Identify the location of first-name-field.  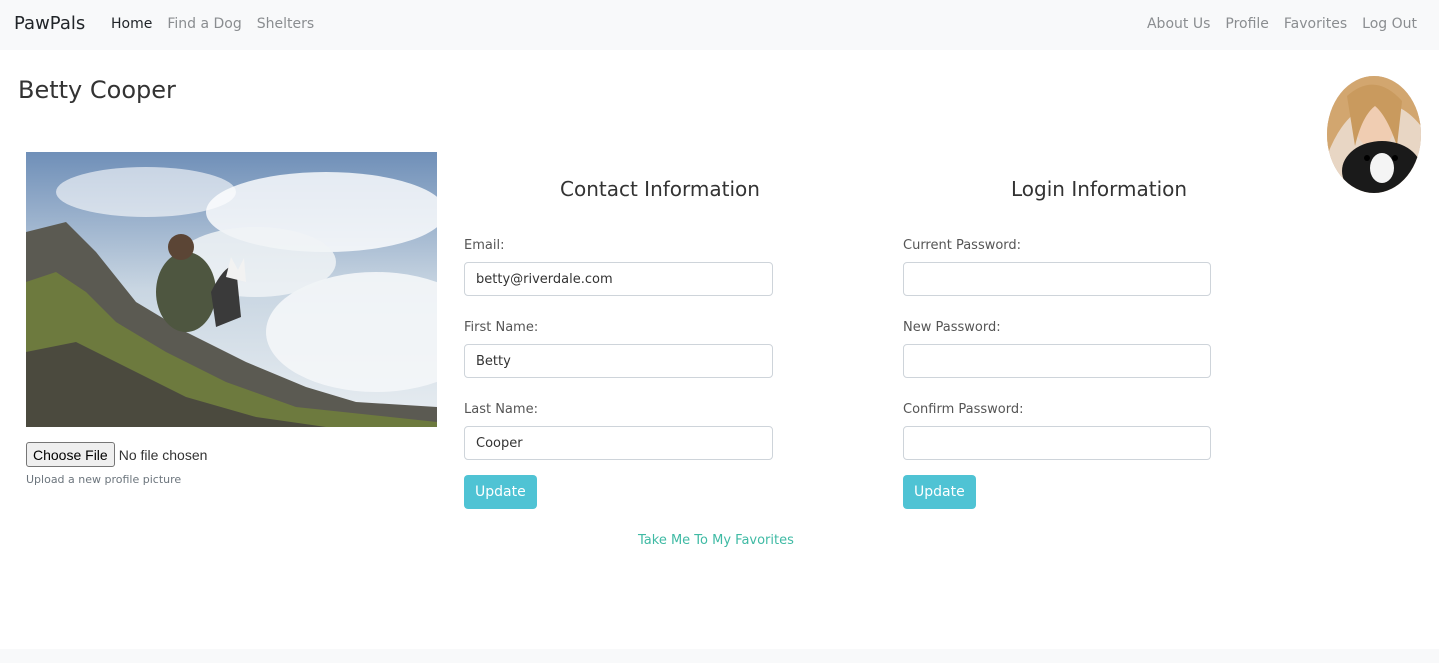
(618, 361).